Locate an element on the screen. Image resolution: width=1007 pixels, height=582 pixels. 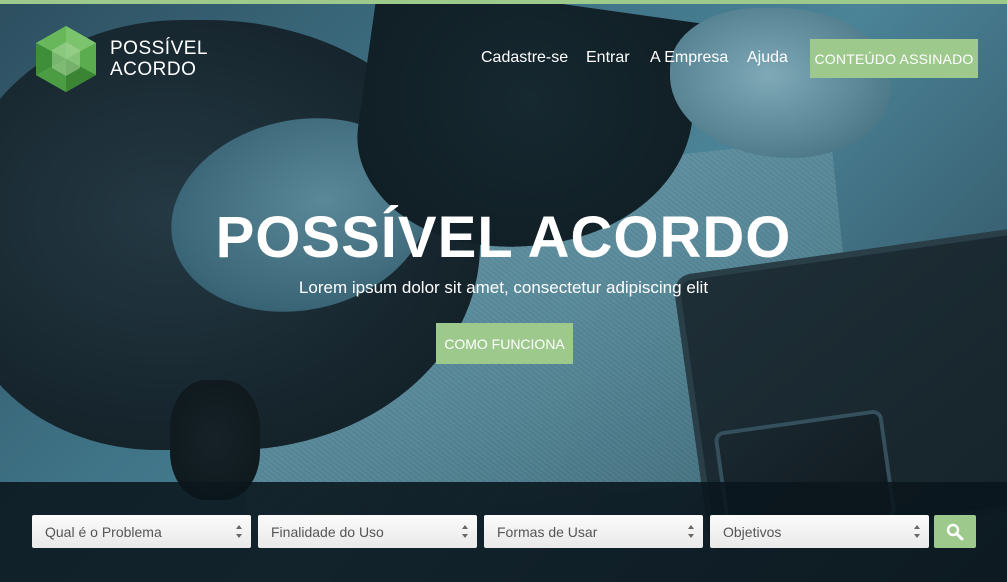
select-ways-to-use-label: Formas de Usar is located at coordinates (547, 531).